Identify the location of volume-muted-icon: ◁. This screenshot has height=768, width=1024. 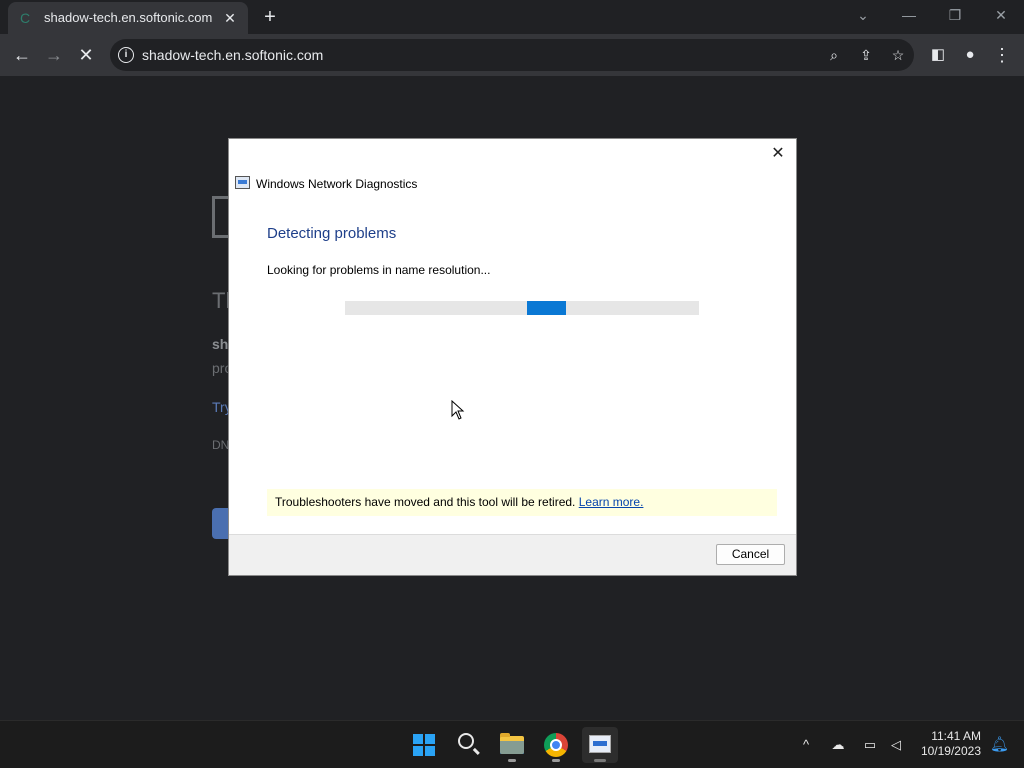
(896, 745).